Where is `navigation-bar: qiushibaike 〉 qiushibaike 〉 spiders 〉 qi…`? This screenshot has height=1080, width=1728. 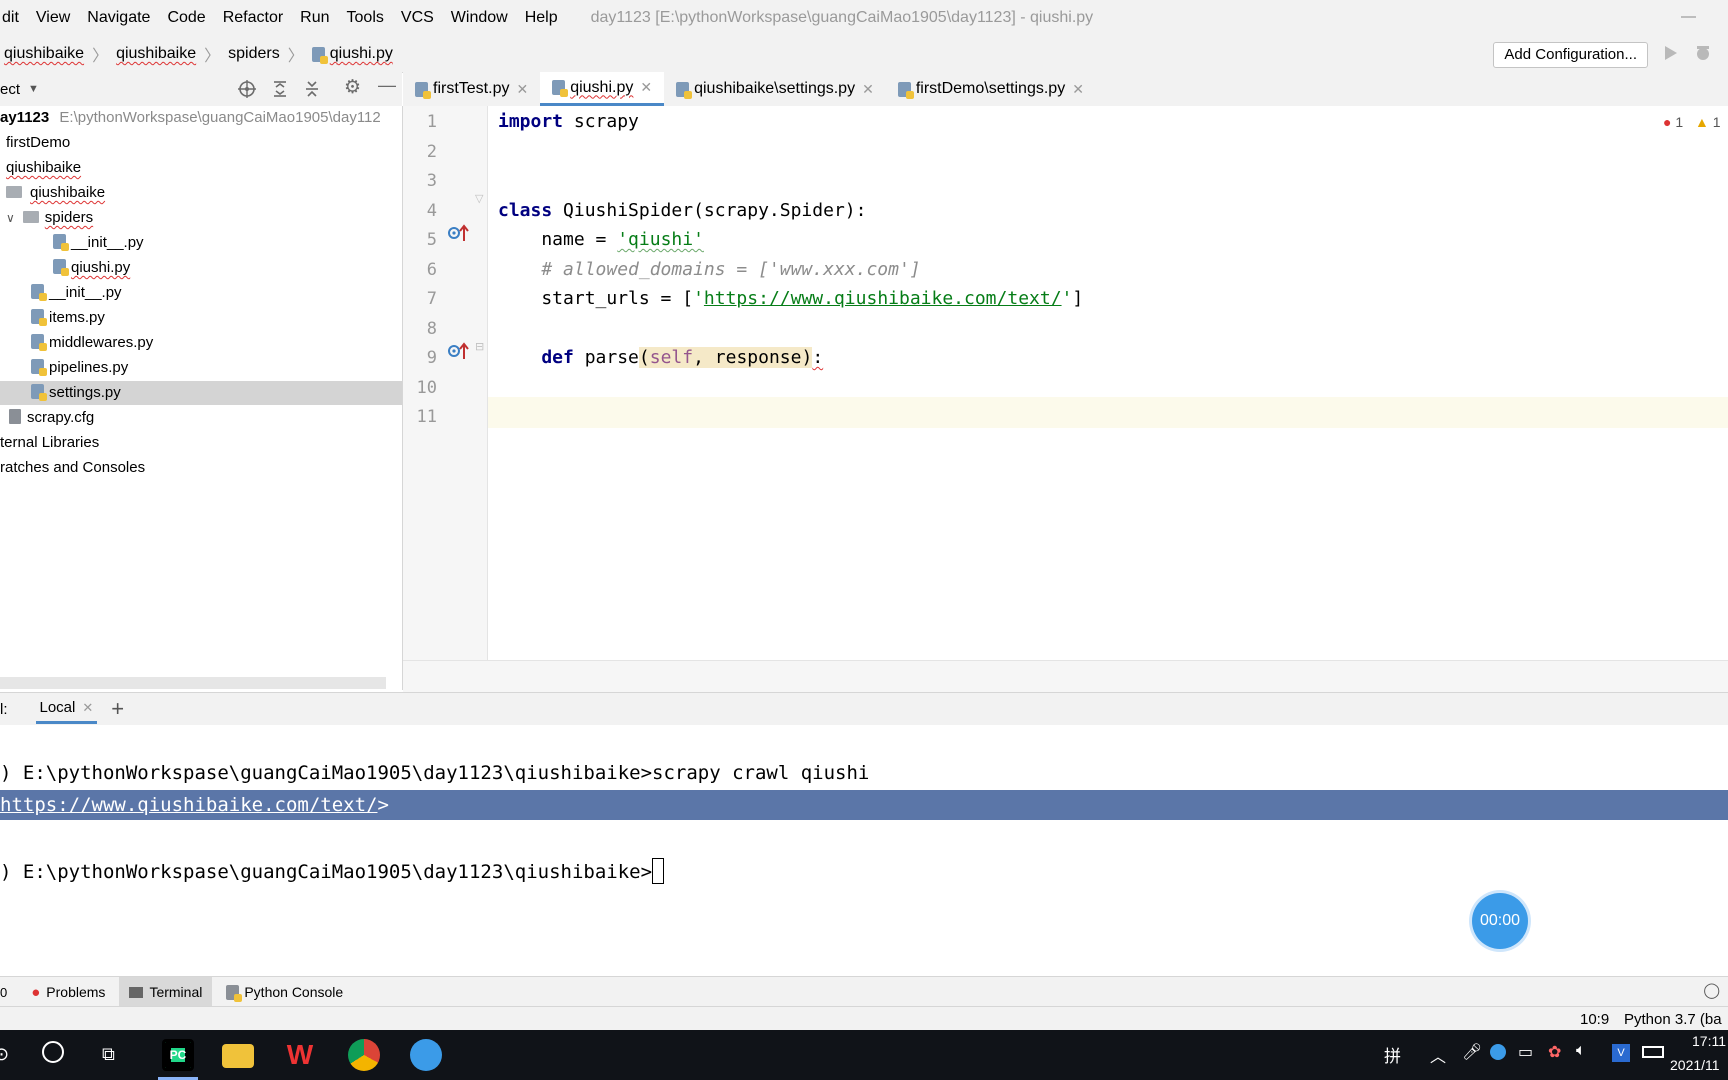
navigation-bar: qiushibaike 〉 qiushibaike 〉 spiders 〉 qi… is located at coordinates (864, 54).